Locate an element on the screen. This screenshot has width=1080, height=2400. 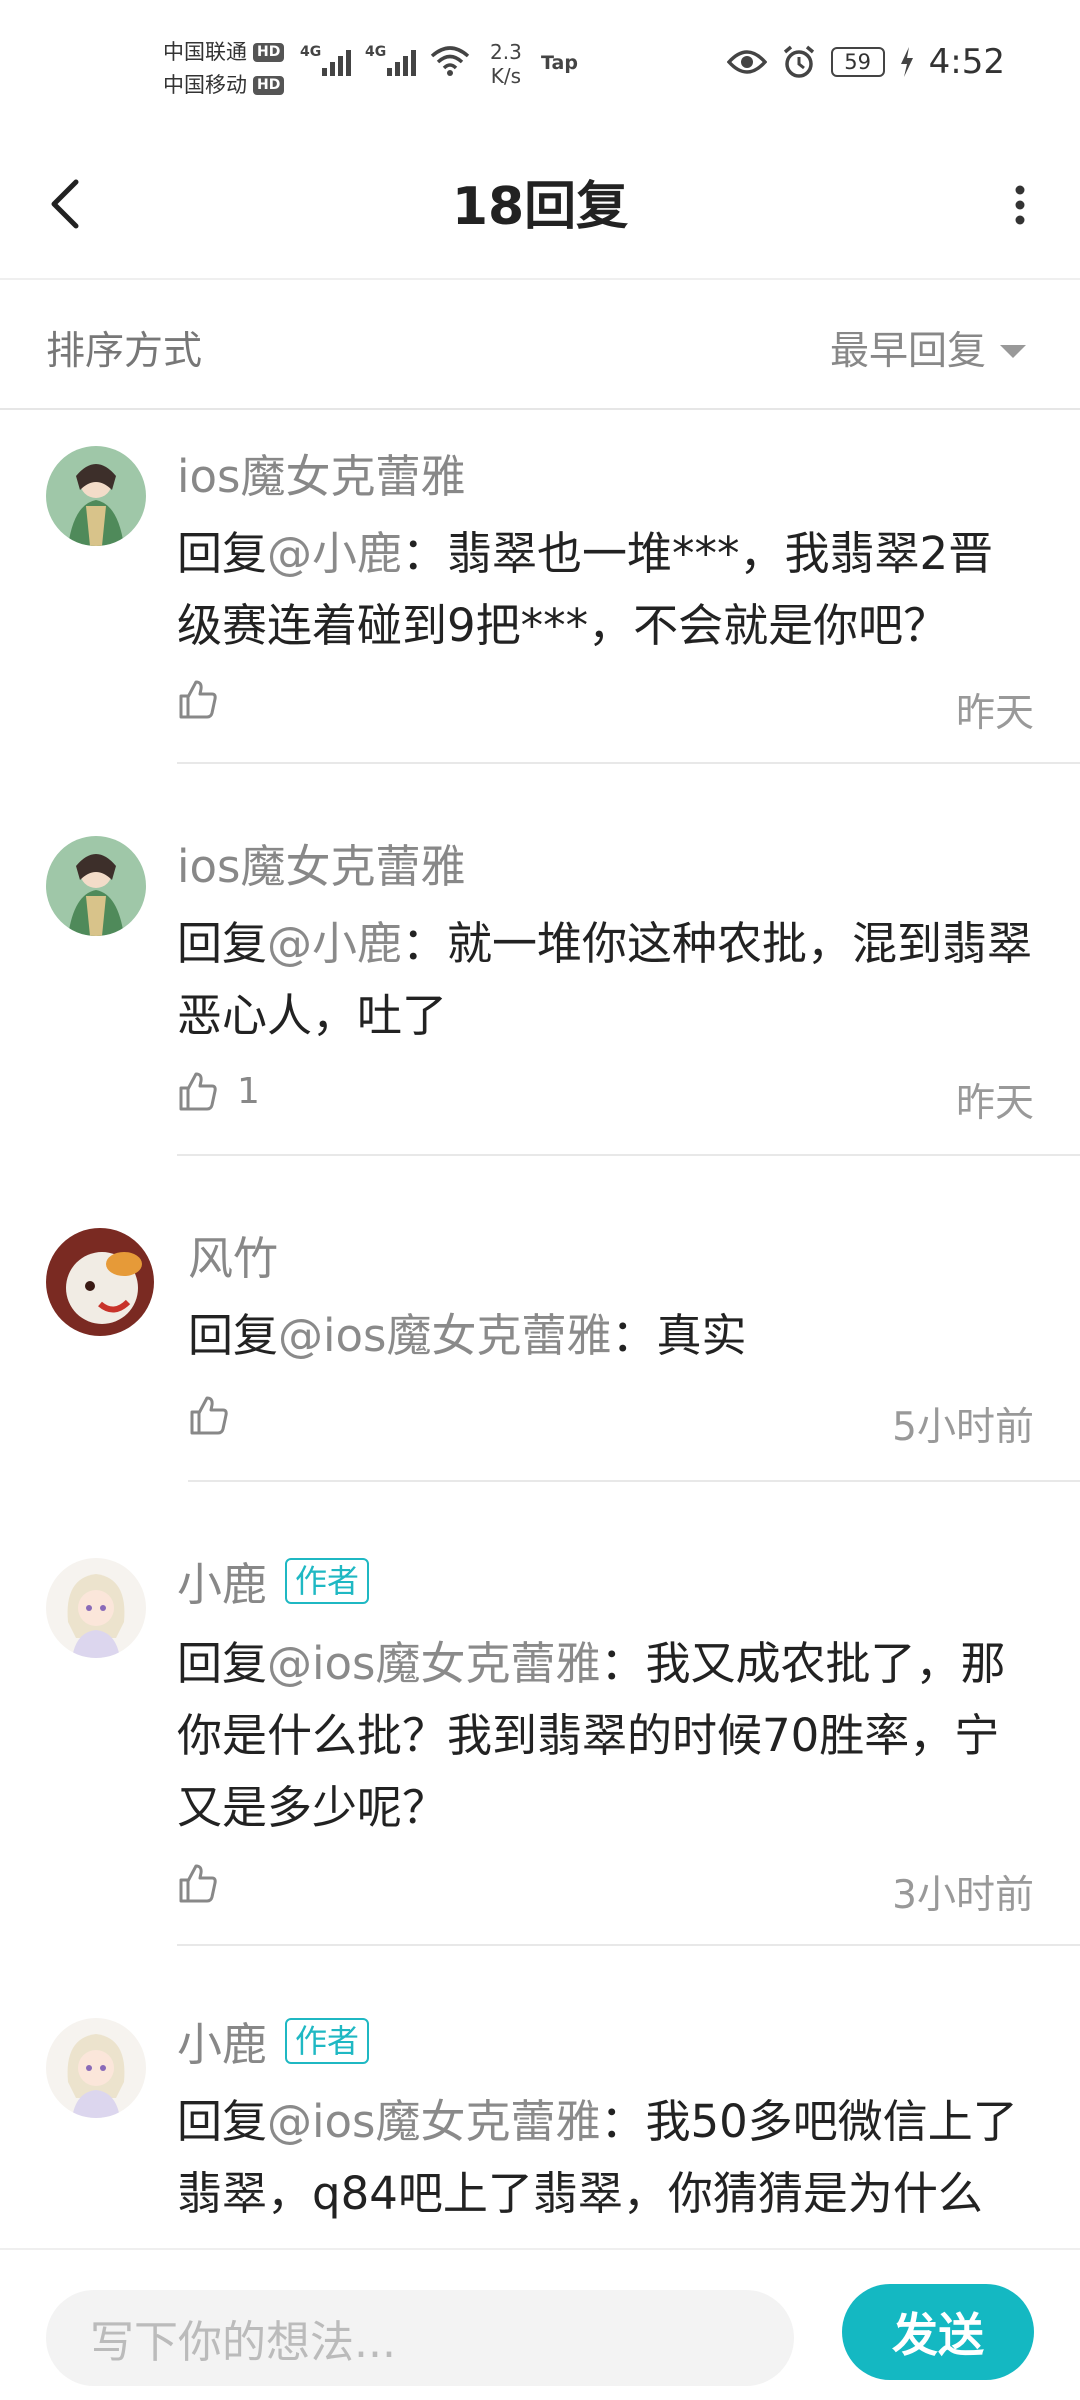
charging-icon is located at coordinates (906, 62).